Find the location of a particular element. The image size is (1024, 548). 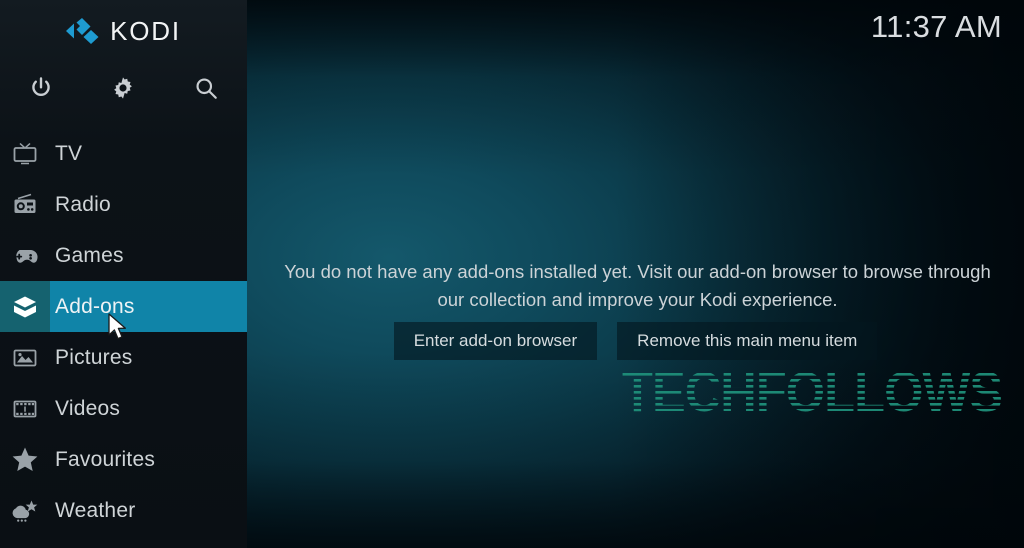

enter-addon-browser-button: Enter add-on browser is located at coordinates (495, 341).